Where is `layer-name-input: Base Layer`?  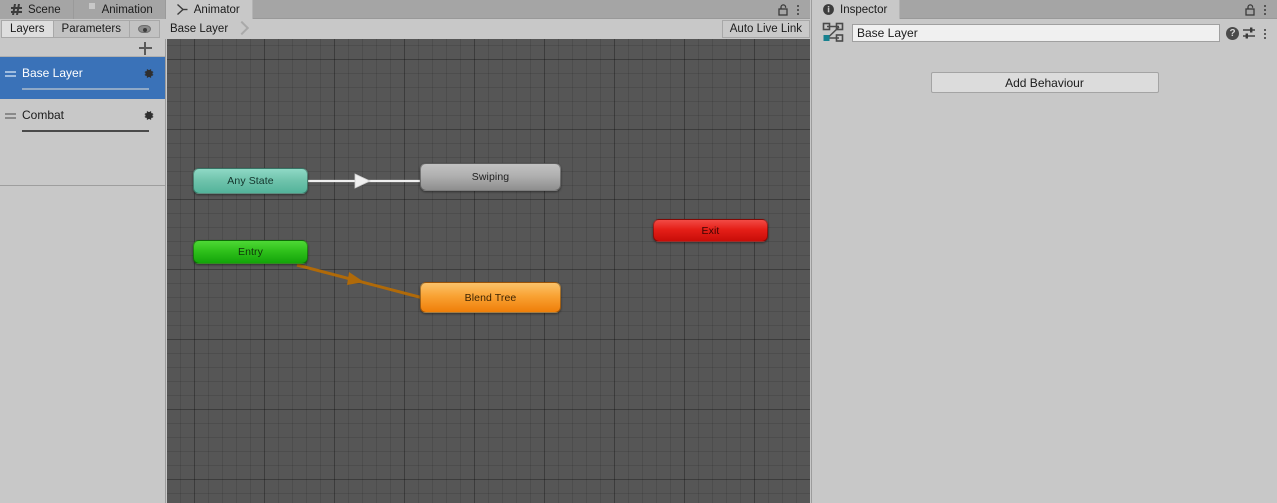 layer-name-input: Base Layer is located at coordinates (1036, 33).